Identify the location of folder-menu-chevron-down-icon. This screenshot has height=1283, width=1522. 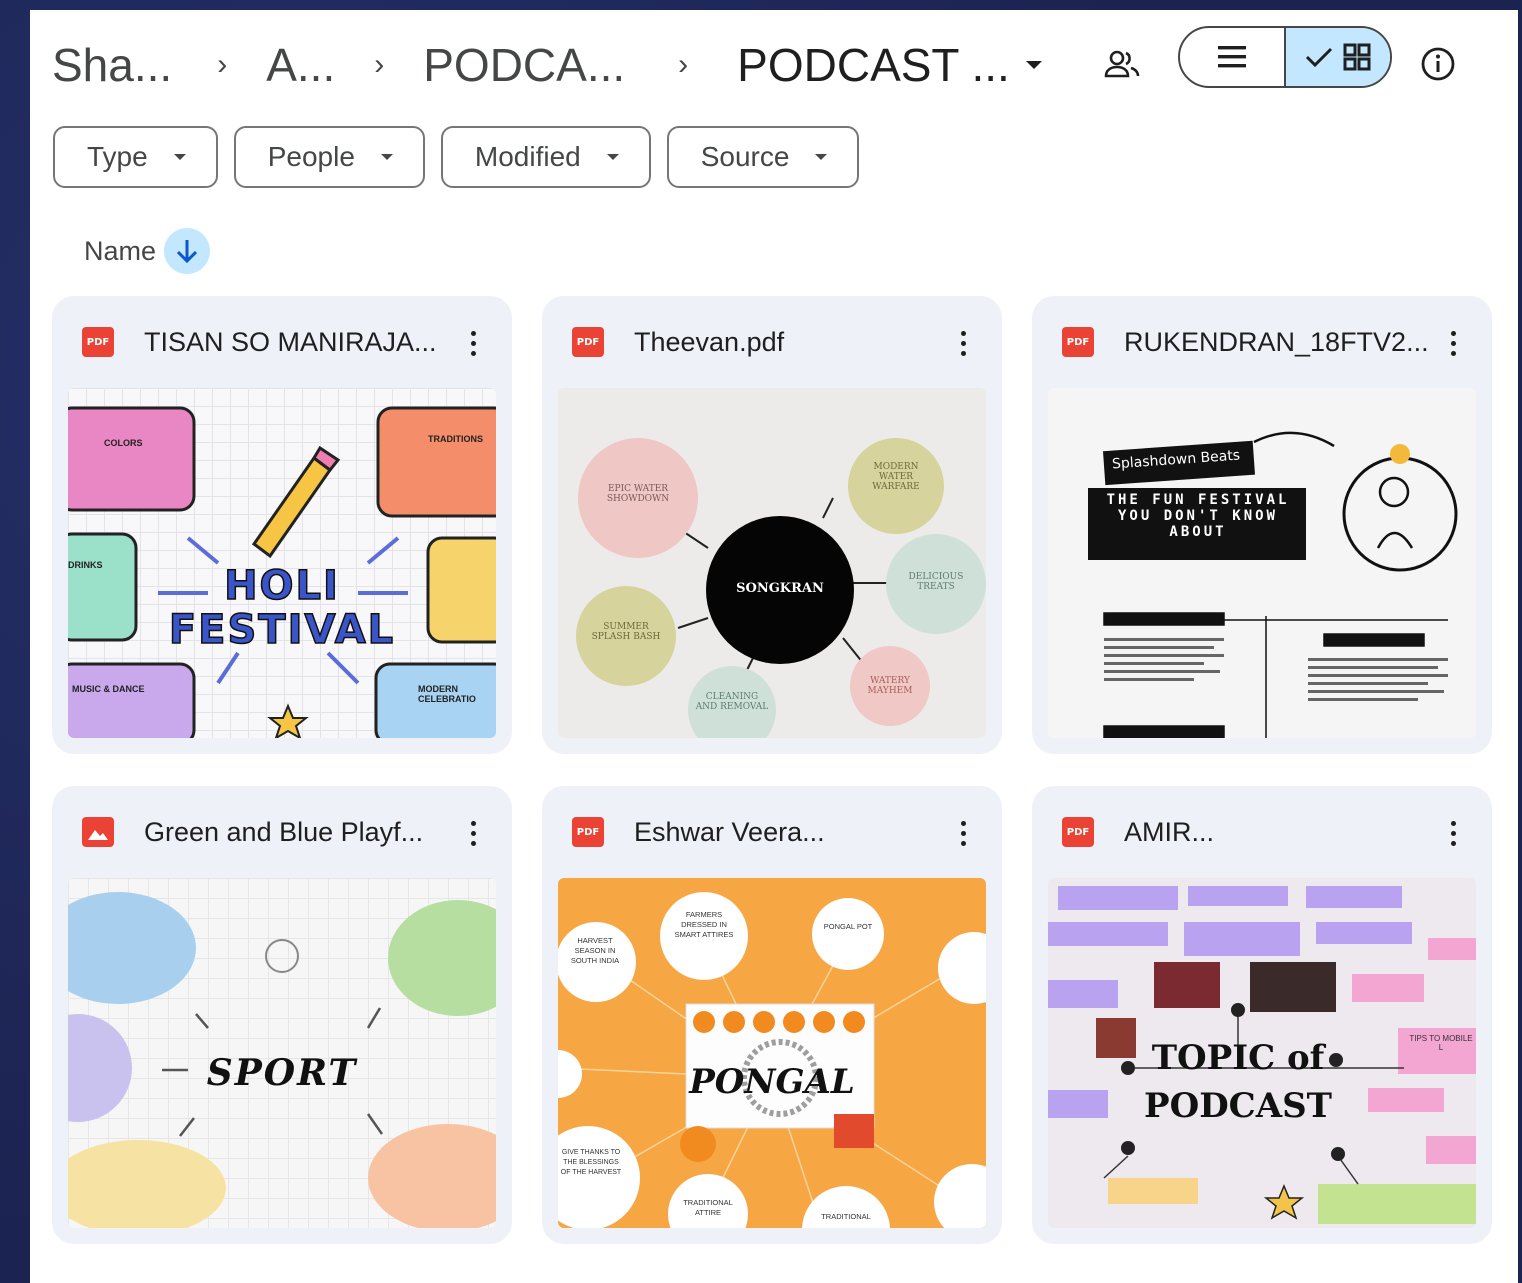
(1033, 65).